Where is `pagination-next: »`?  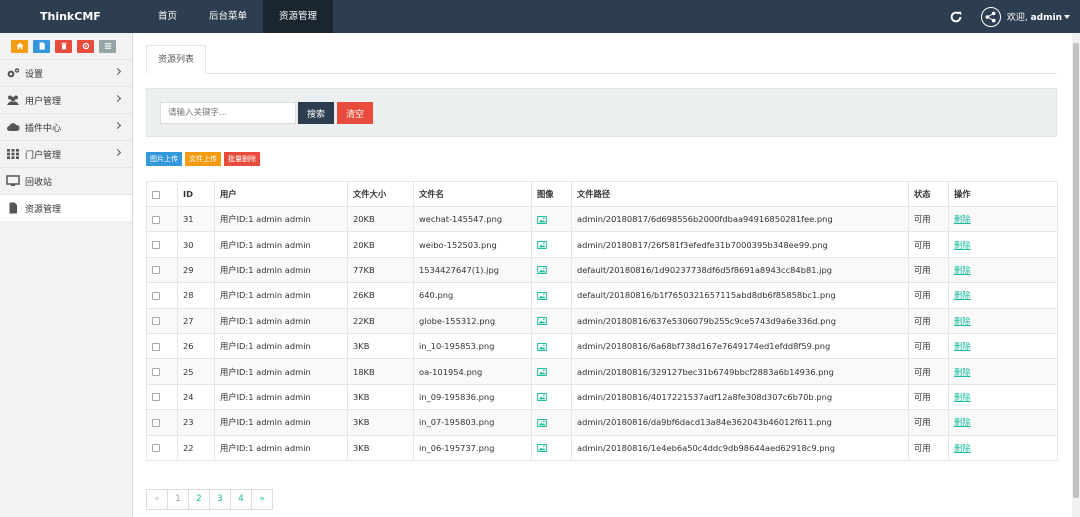
pagination-next: » is located at coordinates (262, 499).